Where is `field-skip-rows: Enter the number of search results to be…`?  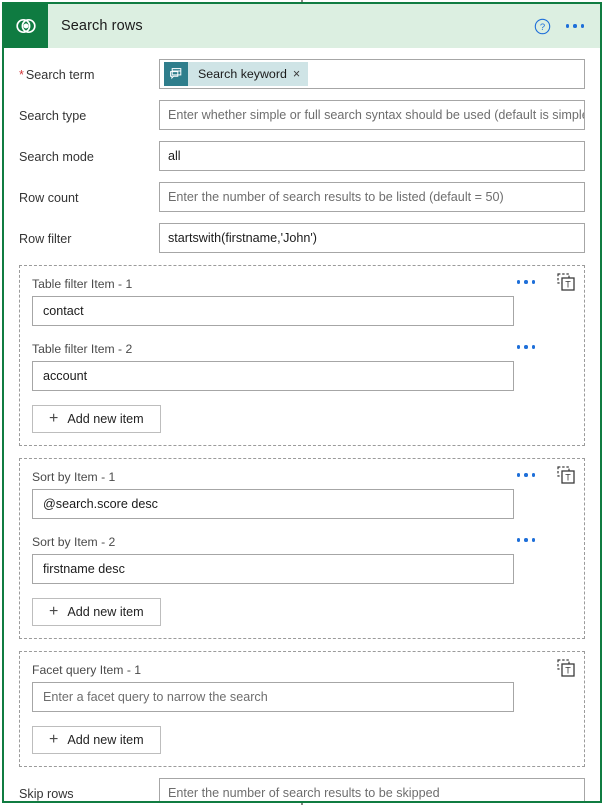
field-skip-rows: Enter the number of search results to be… is located at coordinates (372, 789).